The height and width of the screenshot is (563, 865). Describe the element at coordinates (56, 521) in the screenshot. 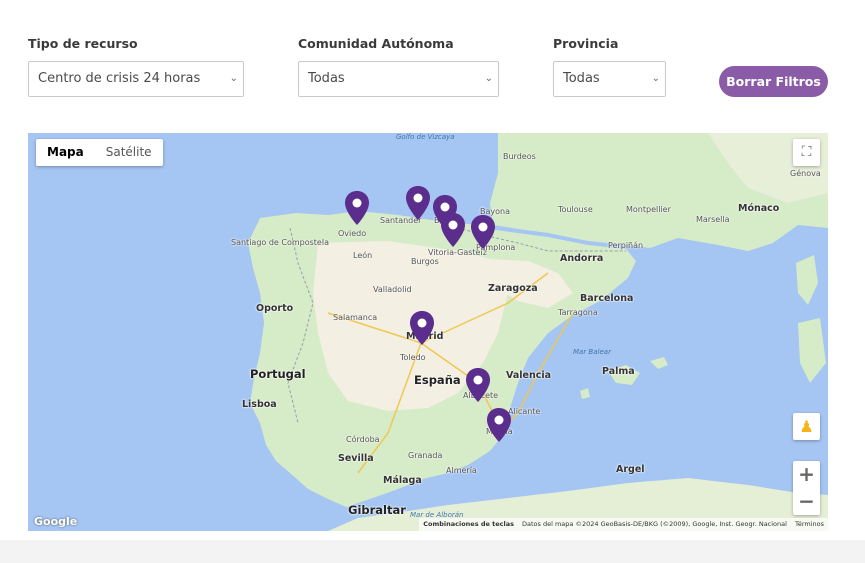

I see `google-logo: Google` at that location.